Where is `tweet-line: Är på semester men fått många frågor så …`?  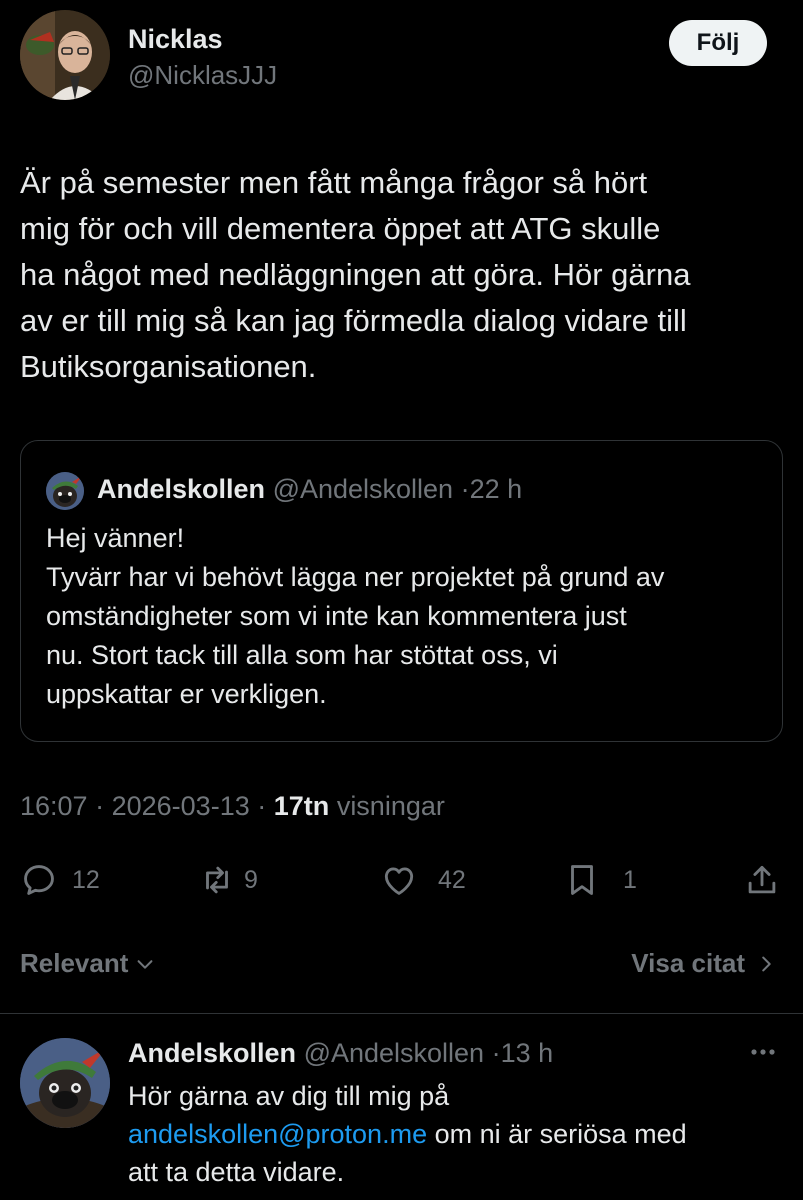 tweet-line: Är på semester men fått många frågor så … is located at coordinates (334, 182).